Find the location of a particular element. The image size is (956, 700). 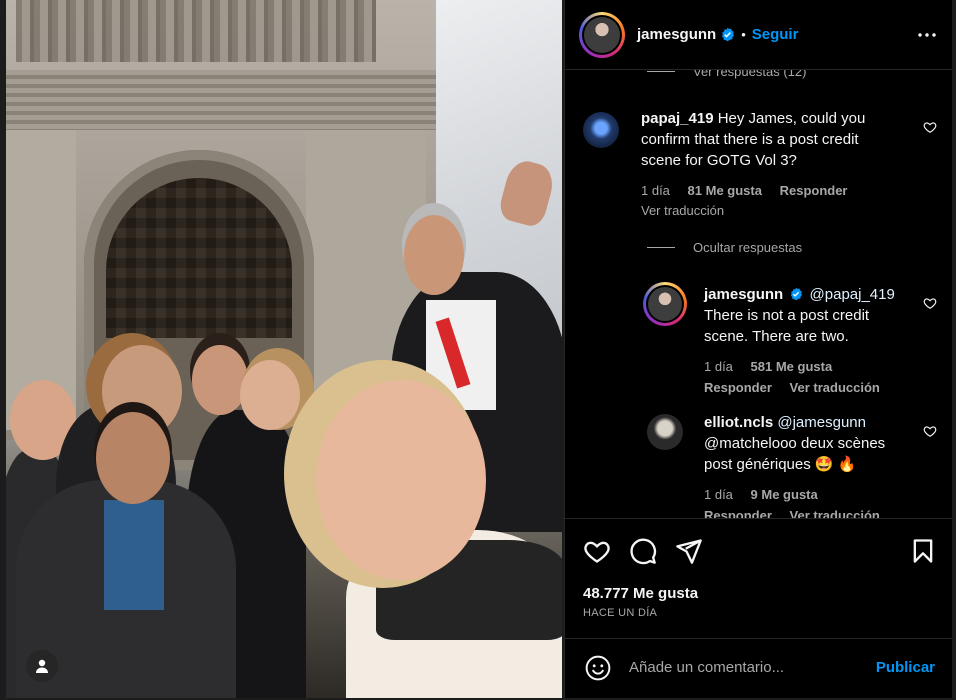

reply-mention: @jamesgunn is located at coordinates (821, 422).